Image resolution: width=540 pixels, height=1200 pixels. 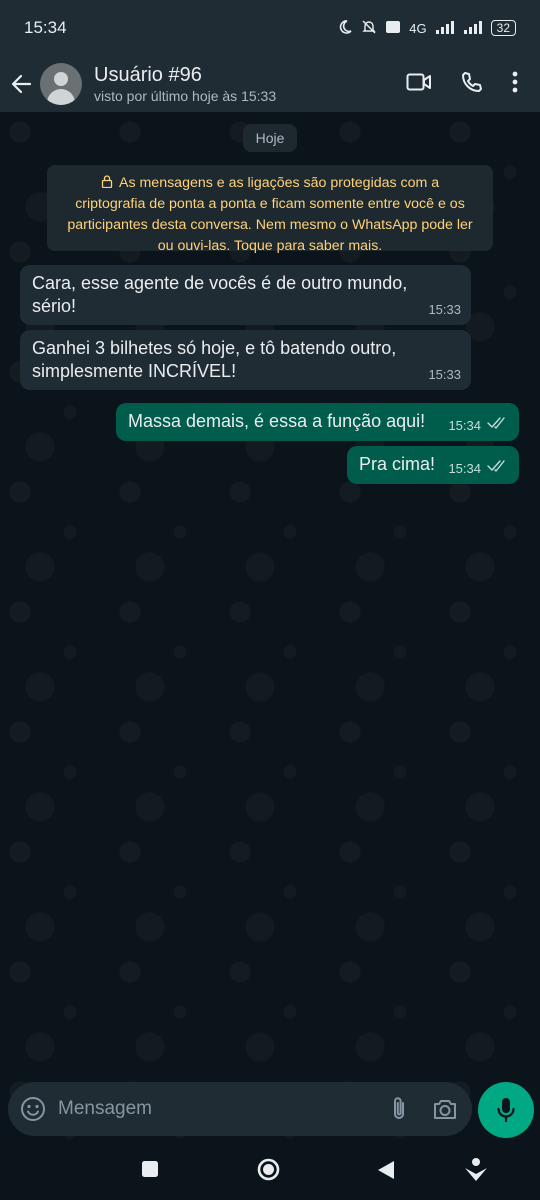 I want to click on voice-call-icon, so click(x=472, y=84).